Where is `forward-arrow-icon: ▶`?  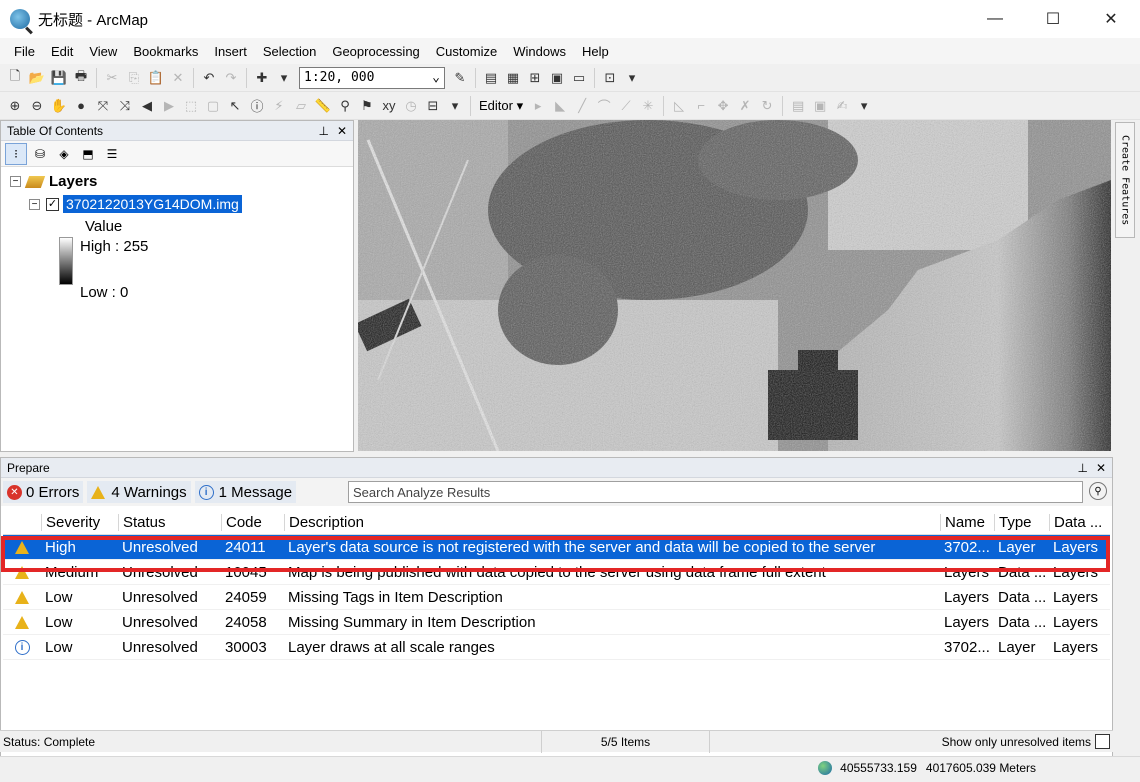 forward-arrow-icon: ▶ is located at coordinates (169, 106).